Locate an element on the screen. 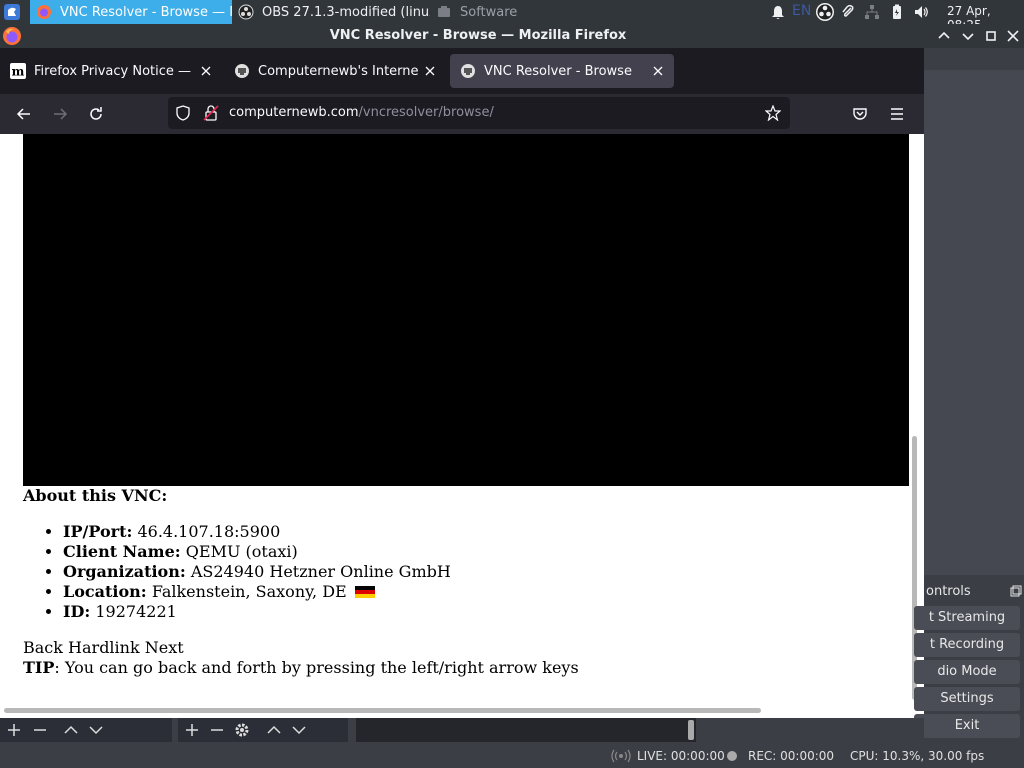  controls-title-text: ontrols is located at coordinates (948, 591).